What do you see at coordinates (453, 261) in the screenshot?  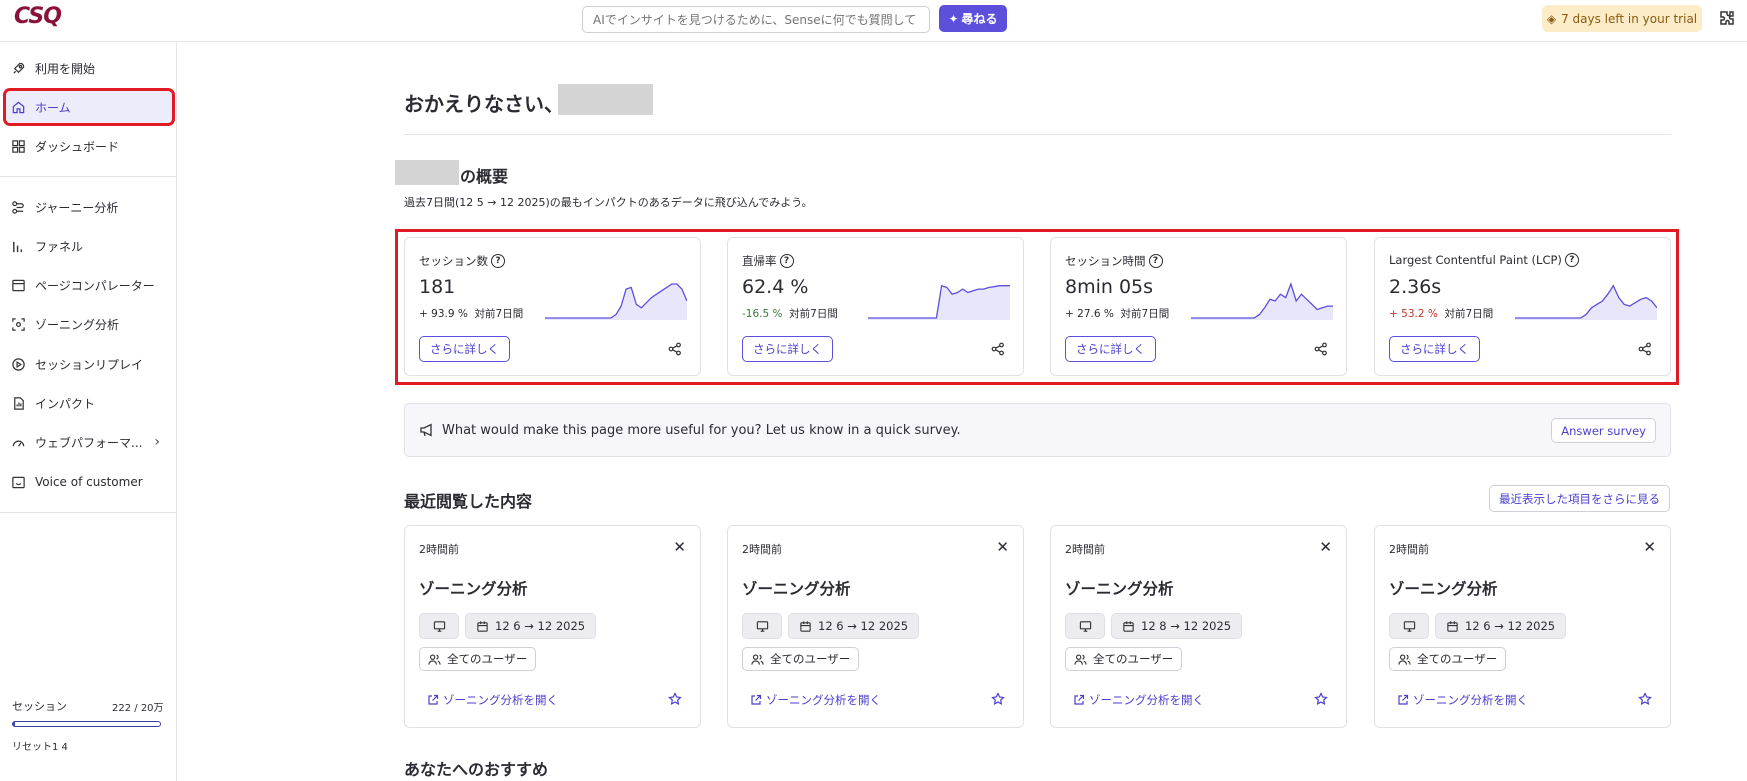 I see `metric-title-text: セッション数` at bounding box center [453, 261].